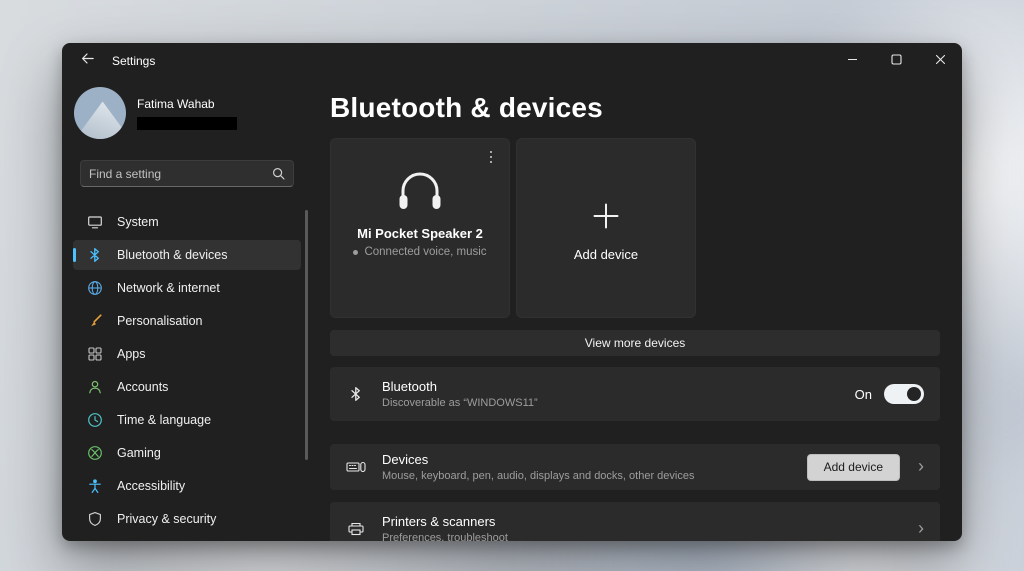 This screenshot has height=571, width=1024. I want to click on gaming-icon, so click(94, 453).